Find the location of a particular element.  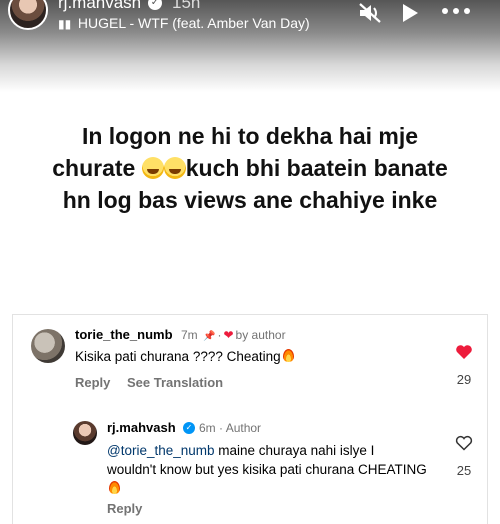

comment-username: rj.mahvash is located at coordinates (141, 427).